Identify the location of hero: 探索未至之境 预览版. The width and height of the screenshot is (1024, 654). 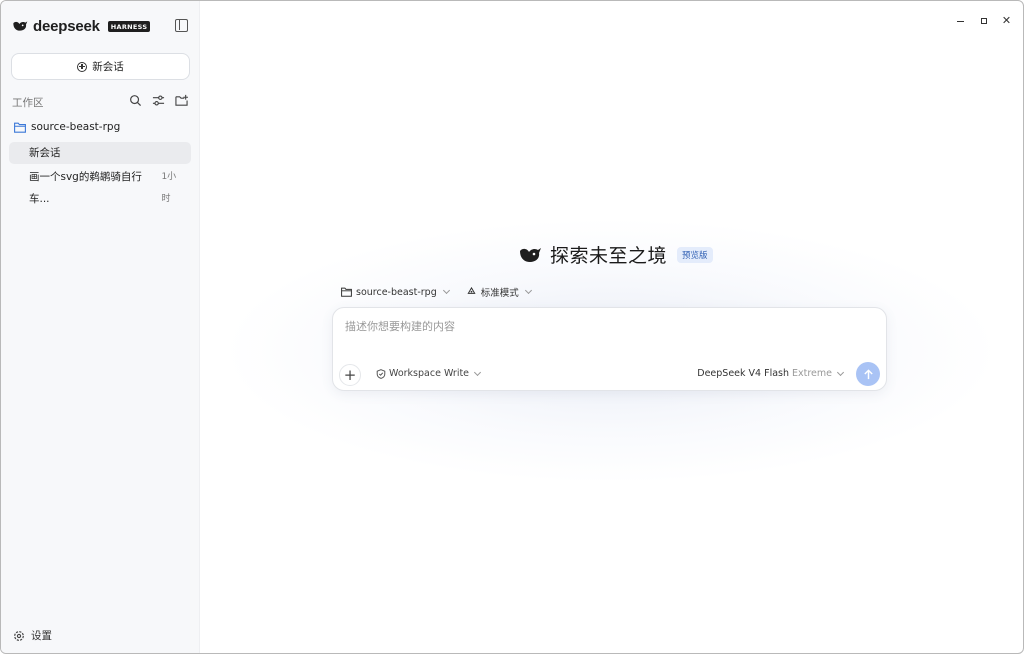
(615, 254).